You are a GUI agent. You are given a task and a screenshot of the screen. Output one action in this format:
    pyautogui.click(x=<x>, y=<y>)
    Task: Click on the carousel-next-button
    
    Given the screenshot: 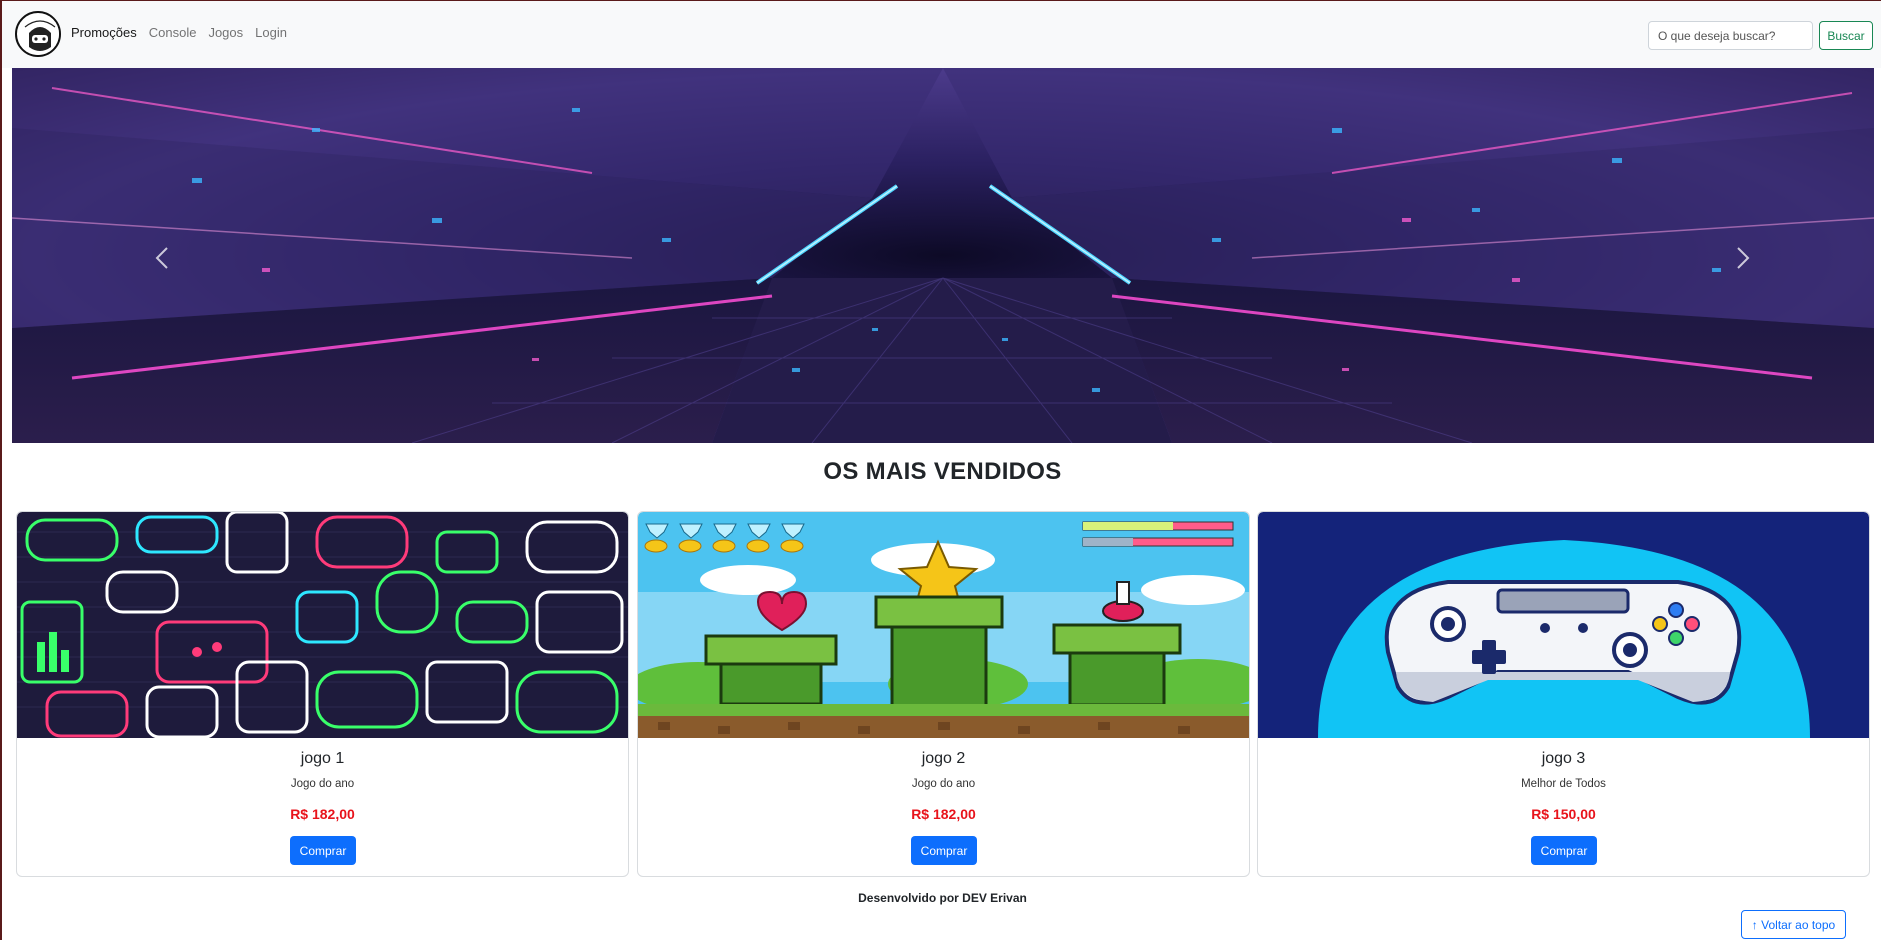 What is the action you would take?
    pyautogui.click(x=1743, y=258)
    